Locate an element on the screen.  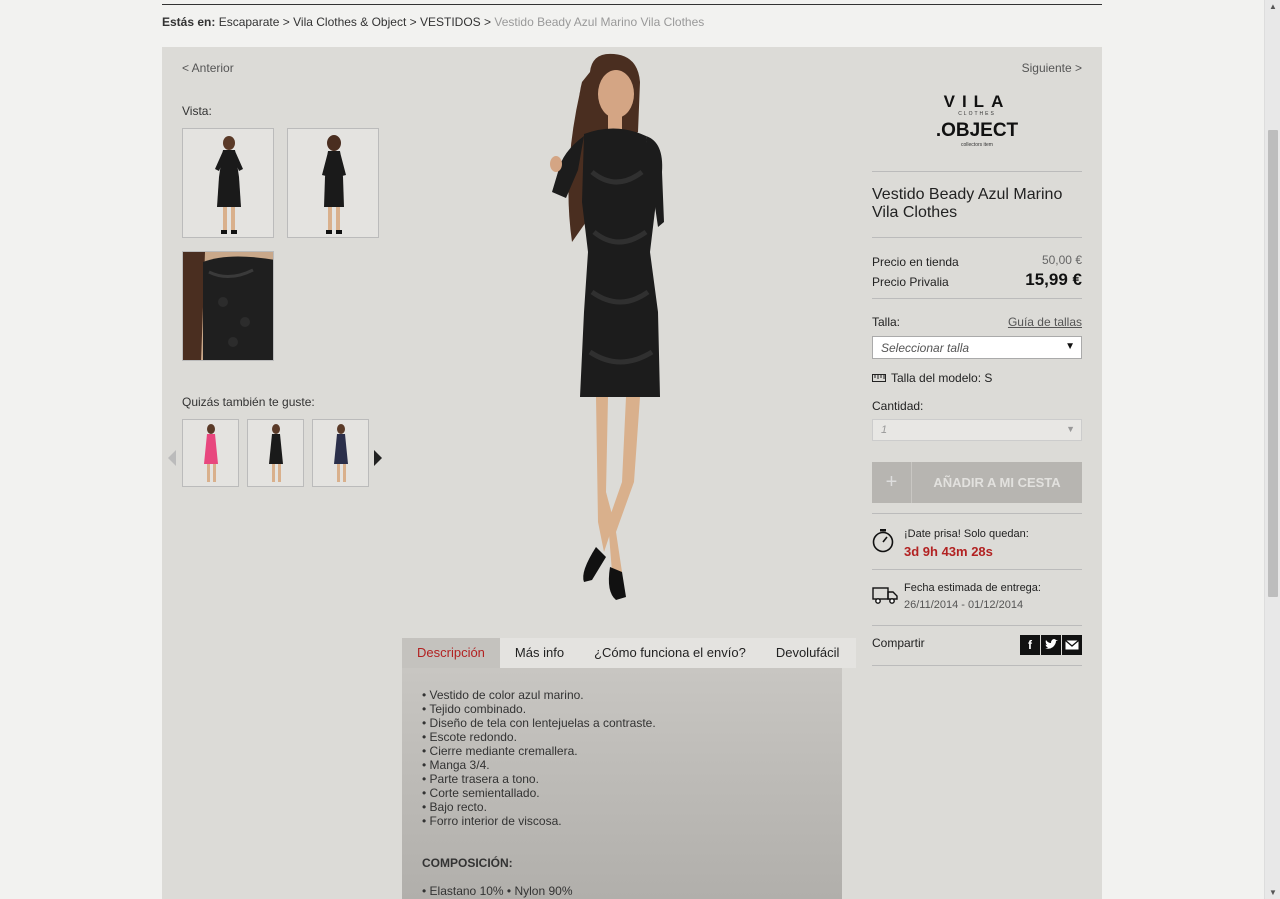
countdown-label: ¡Date prisa! Solo quedan: is located at coordinates (966, 534).